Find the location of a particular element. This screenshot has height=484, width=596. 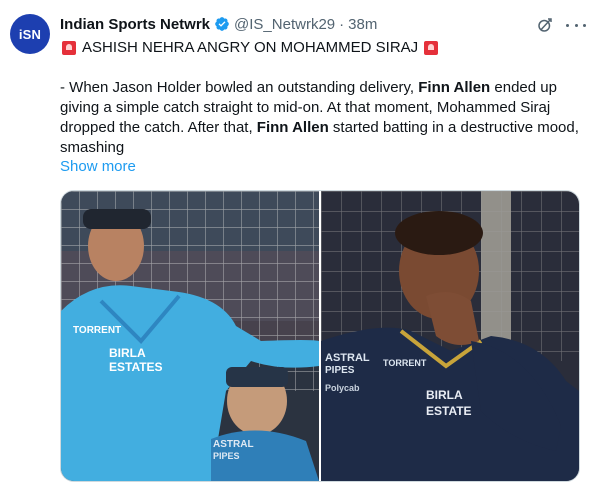

display-name: Indian Sports Netwrk is located at coordinates (135, 24).